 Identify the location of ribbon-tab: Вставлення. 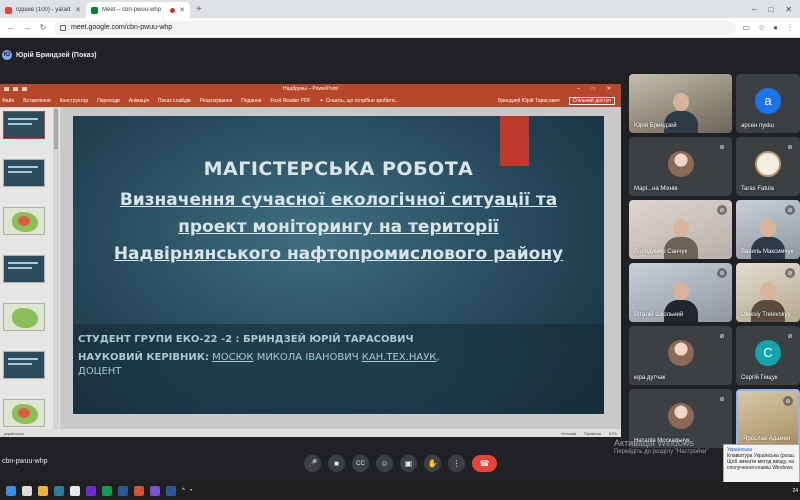
(37, 100).